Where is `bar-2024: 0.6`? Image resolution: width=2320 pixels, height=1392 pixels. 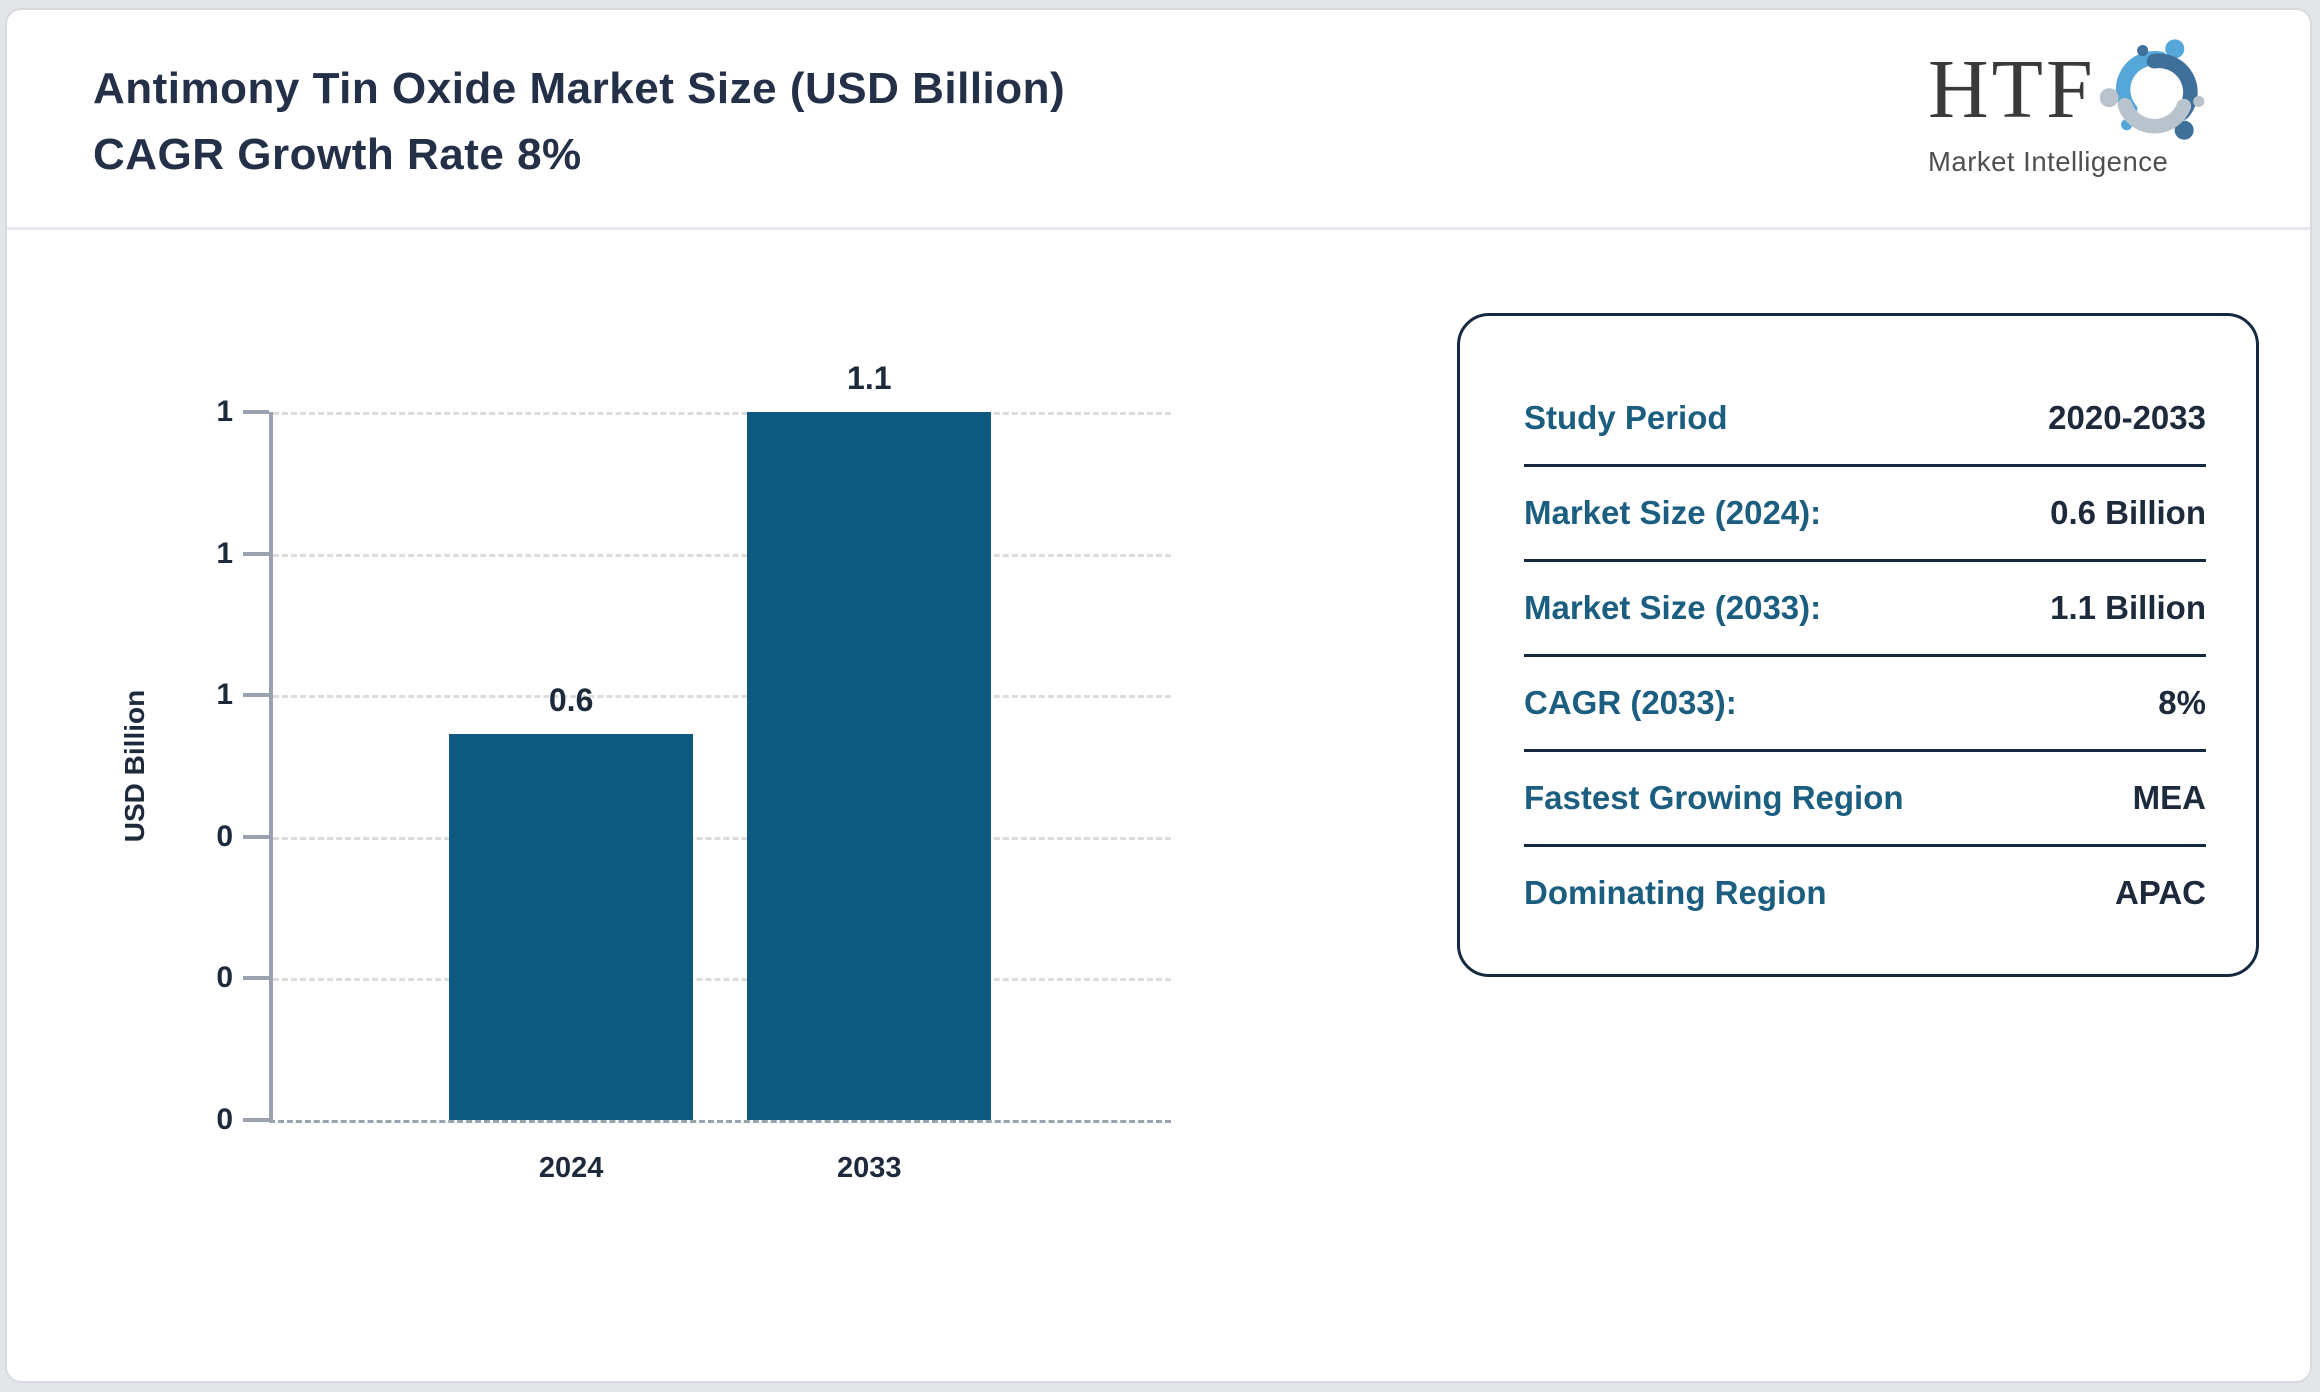
bar-2024: 0.6 is located at coordinates (571, 901).